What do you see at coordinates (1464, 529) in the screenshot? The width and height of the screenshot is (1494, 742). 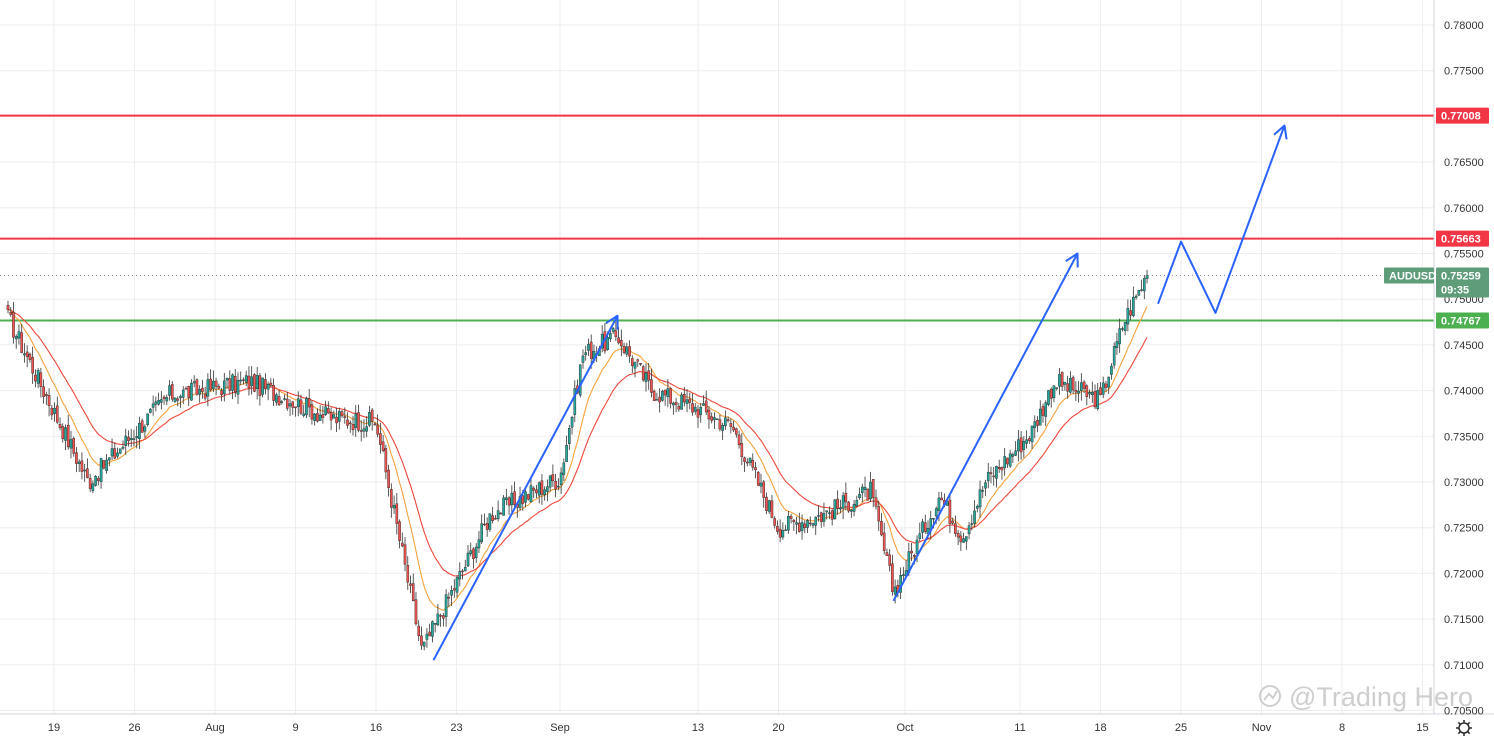 I see `y-tick-label: 0.72500` at bounding box center [1464, 529].